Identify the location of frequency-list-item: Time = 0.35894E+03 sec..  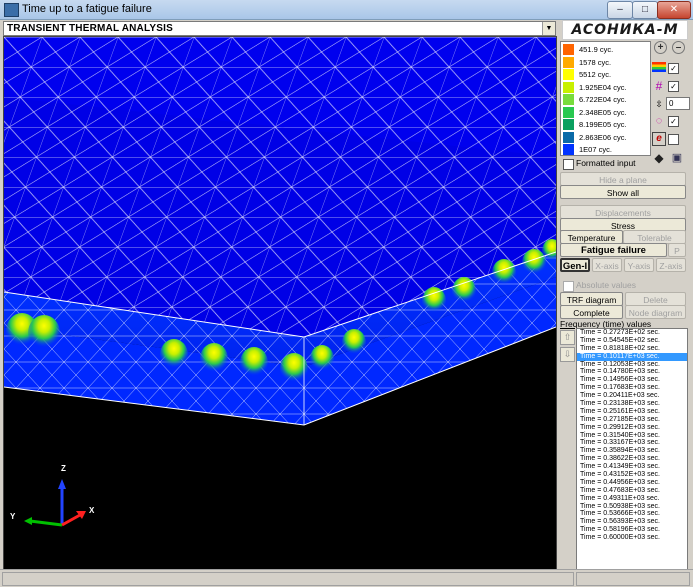
(632, 451).